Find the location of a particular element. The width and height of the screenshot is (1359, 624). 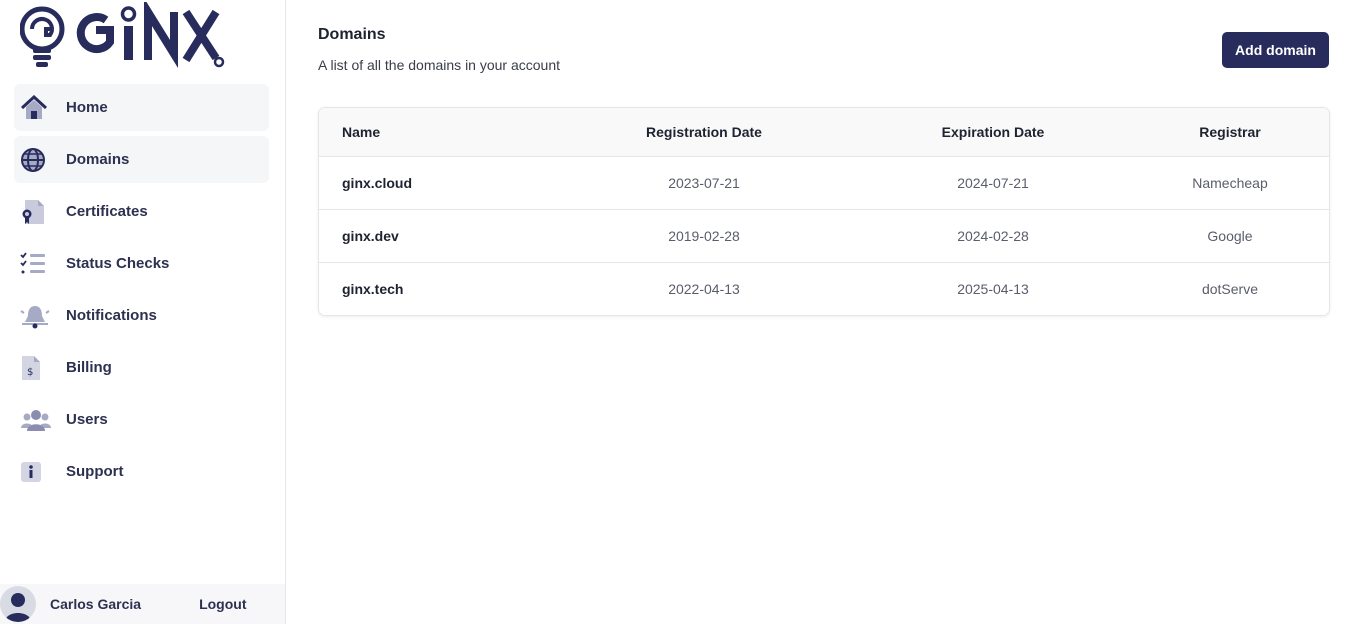

table-row: ginx.tech 2022-04-13 2025-04-13 dotServe is located at coordinates (824, 288).